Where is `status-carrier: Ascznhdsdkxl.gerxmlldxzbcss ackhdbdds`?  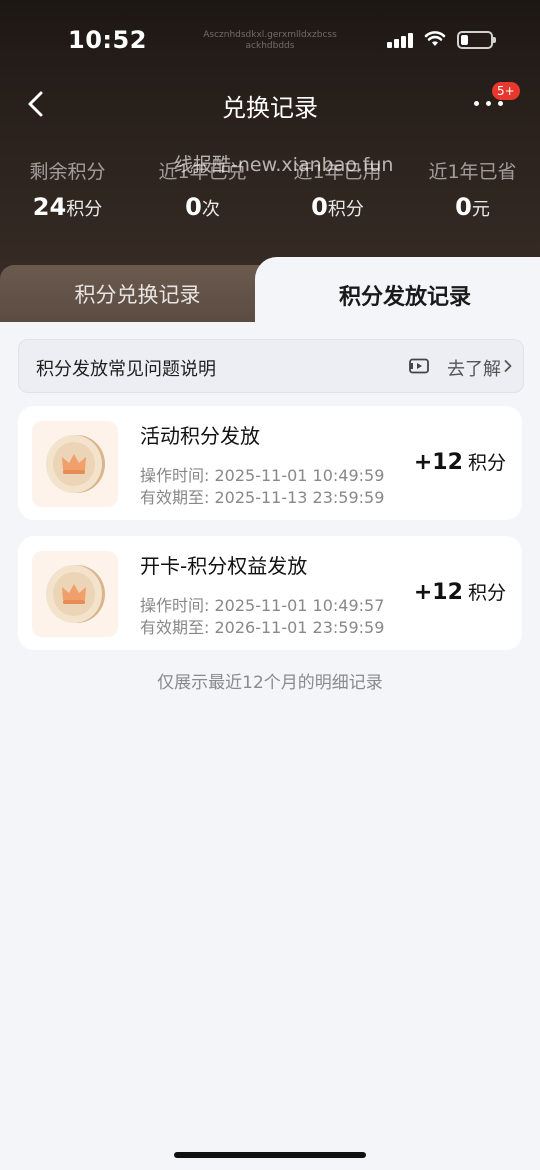 status-carrier: Ascznhdsdkxl.gerxmlldxzbcss ackhdbdds is located at coordinates (270, 40).